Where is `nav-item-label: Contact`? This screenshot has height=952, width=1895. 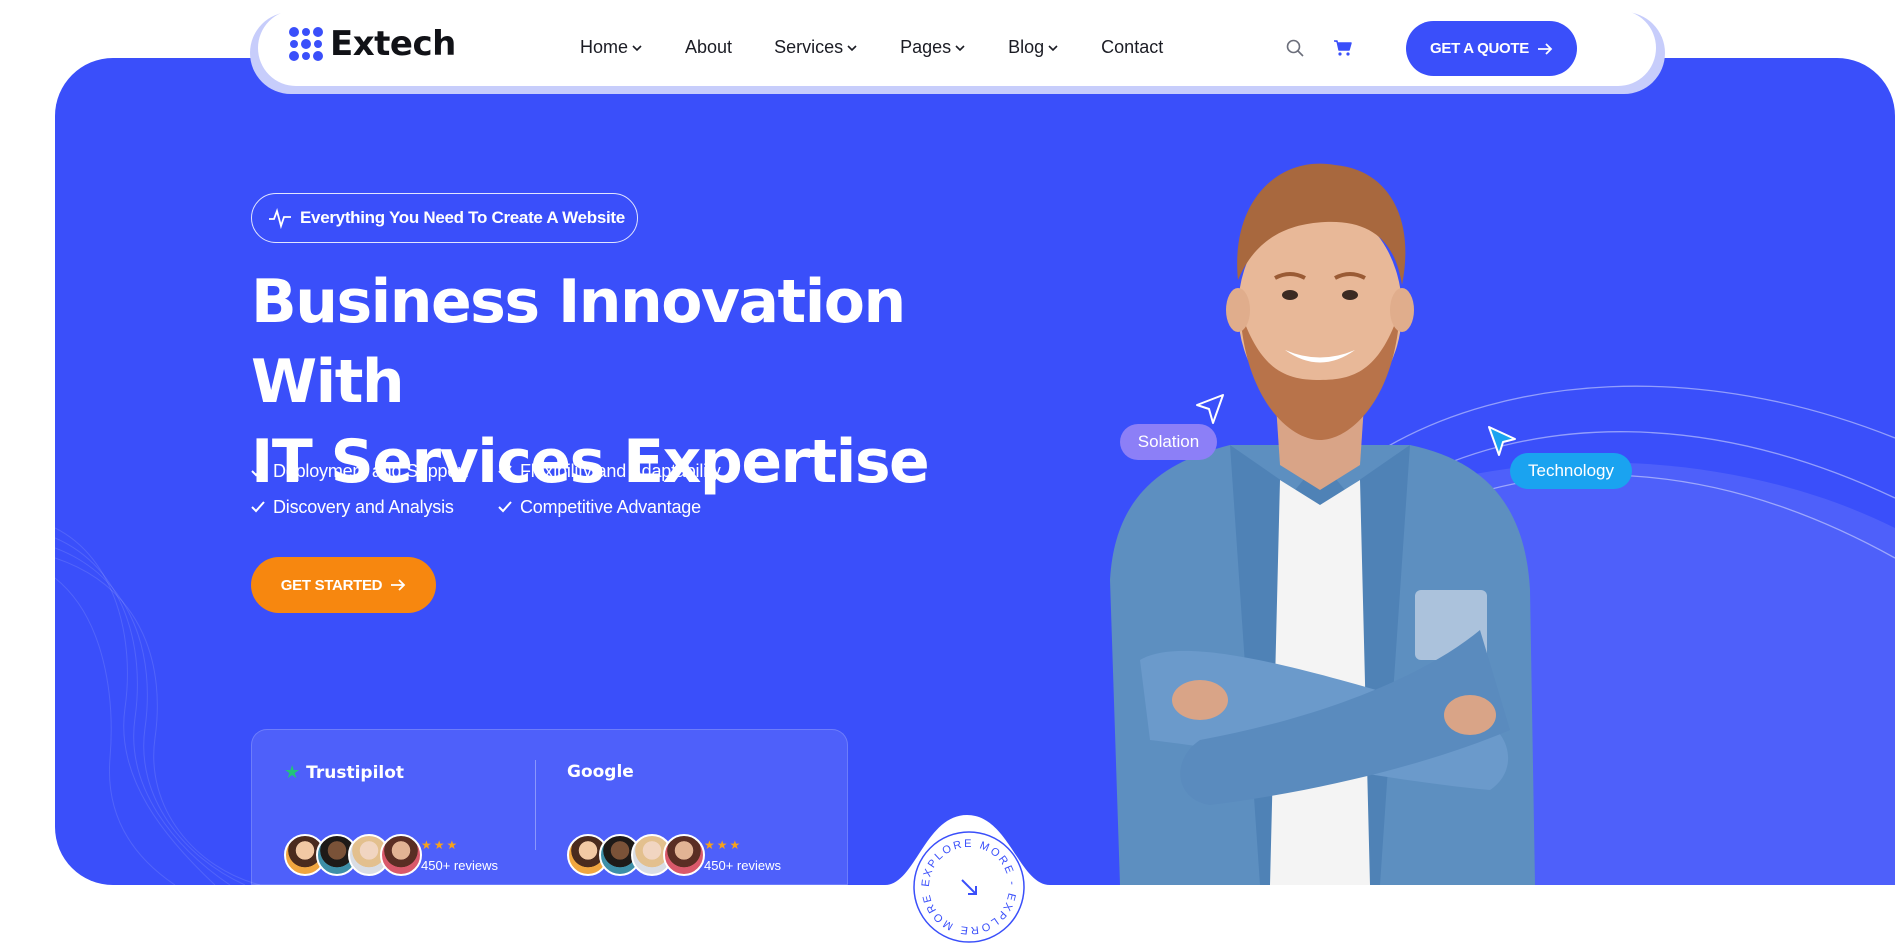
nav-item-label: Contact is located at coordinates (1132, 47).